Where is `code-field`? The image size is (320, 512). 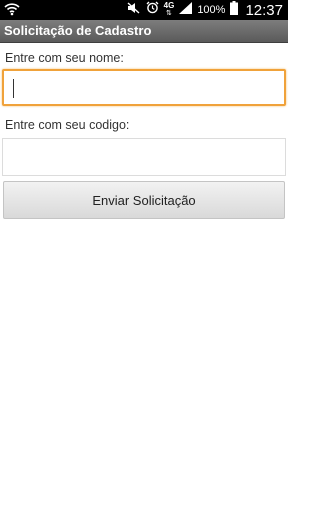
code-field is located at coordinates (144, 157).